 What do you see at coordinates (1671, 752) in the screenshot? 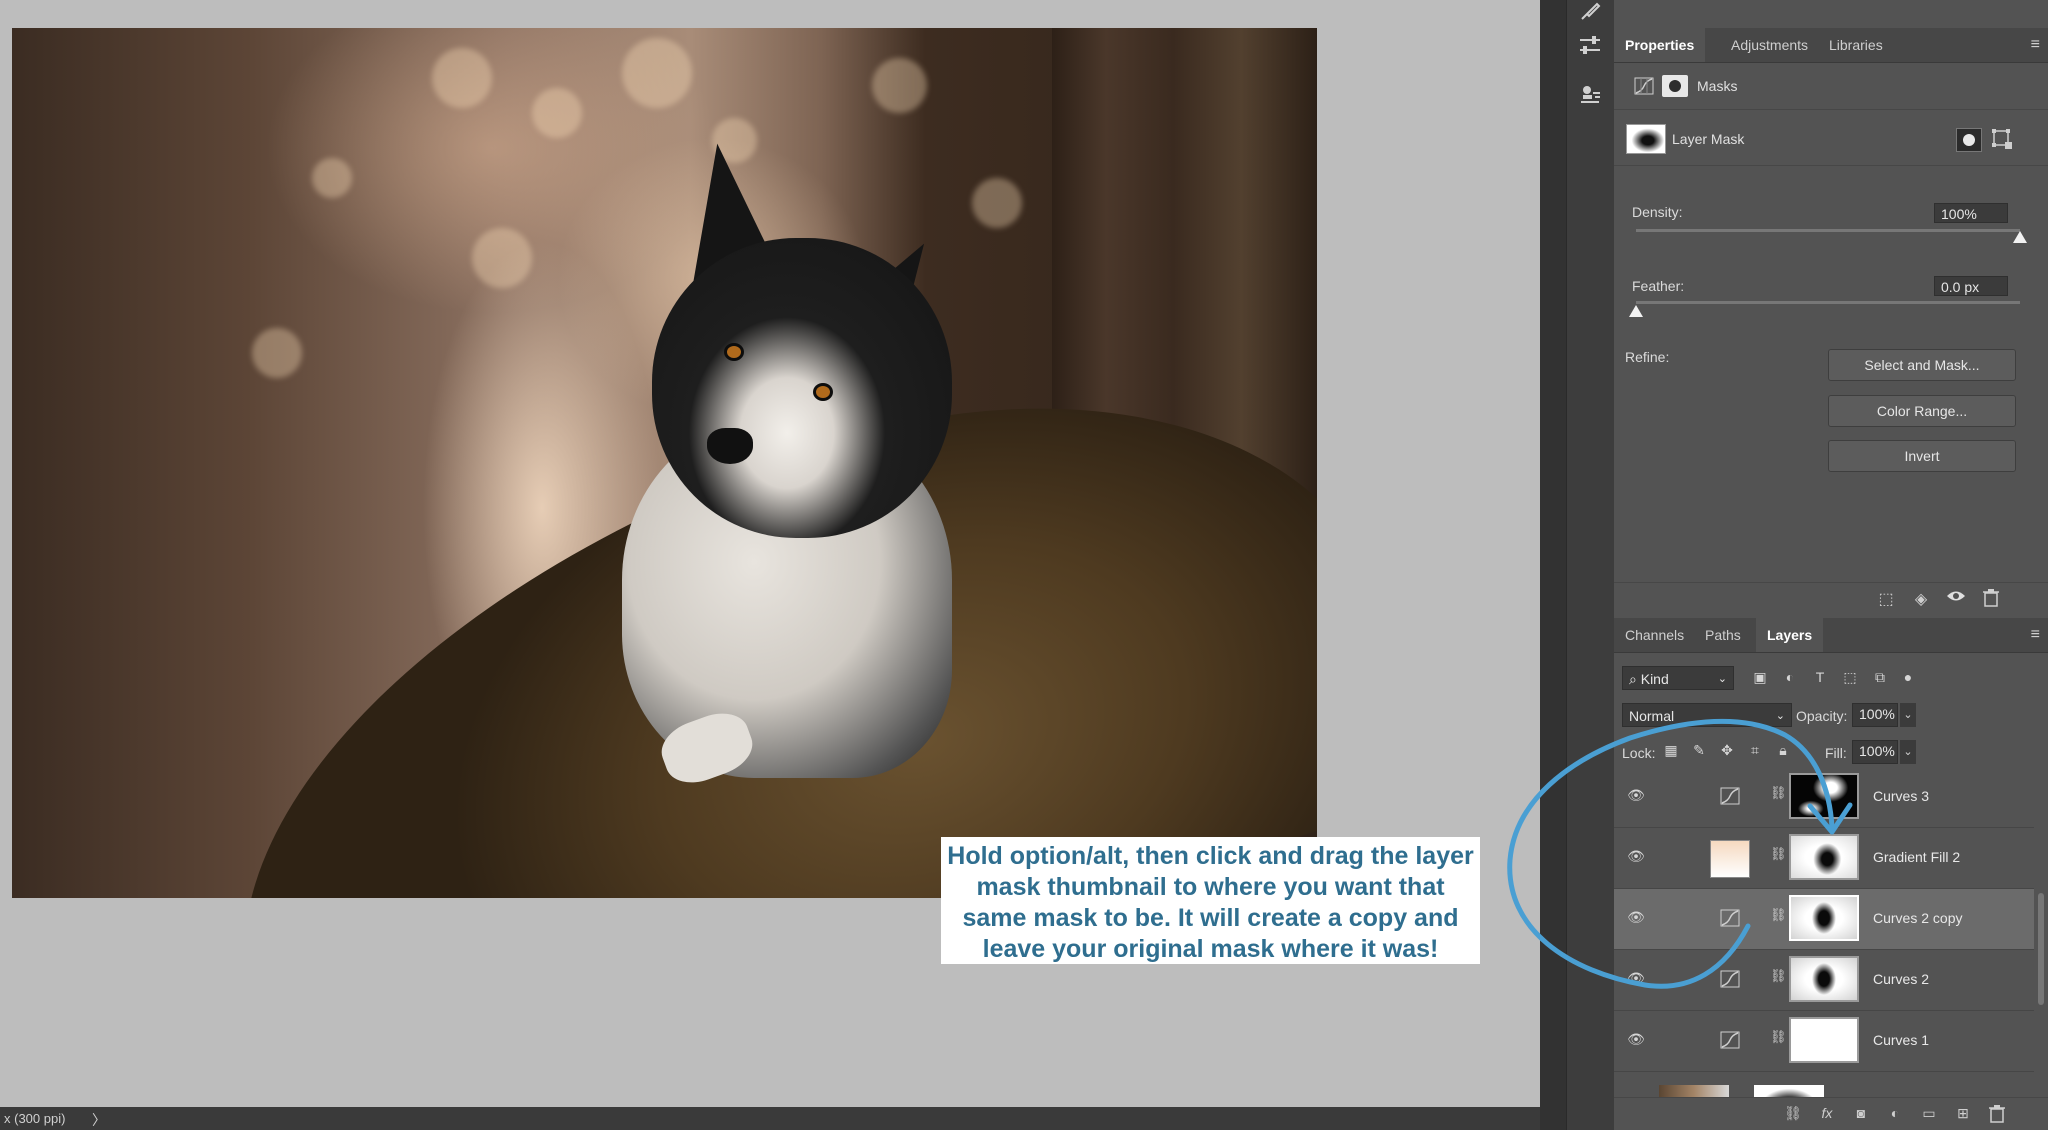
I see `lock-transparent-pixels-icon: ▦` at bounding box center [1671, 752].